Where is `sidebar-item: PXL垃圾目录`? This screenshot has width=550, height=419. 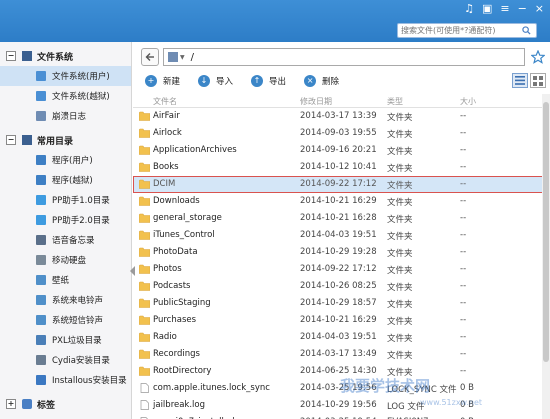 sidebar-item: PXL垃圾目录 is located at coordinates (65, 340).